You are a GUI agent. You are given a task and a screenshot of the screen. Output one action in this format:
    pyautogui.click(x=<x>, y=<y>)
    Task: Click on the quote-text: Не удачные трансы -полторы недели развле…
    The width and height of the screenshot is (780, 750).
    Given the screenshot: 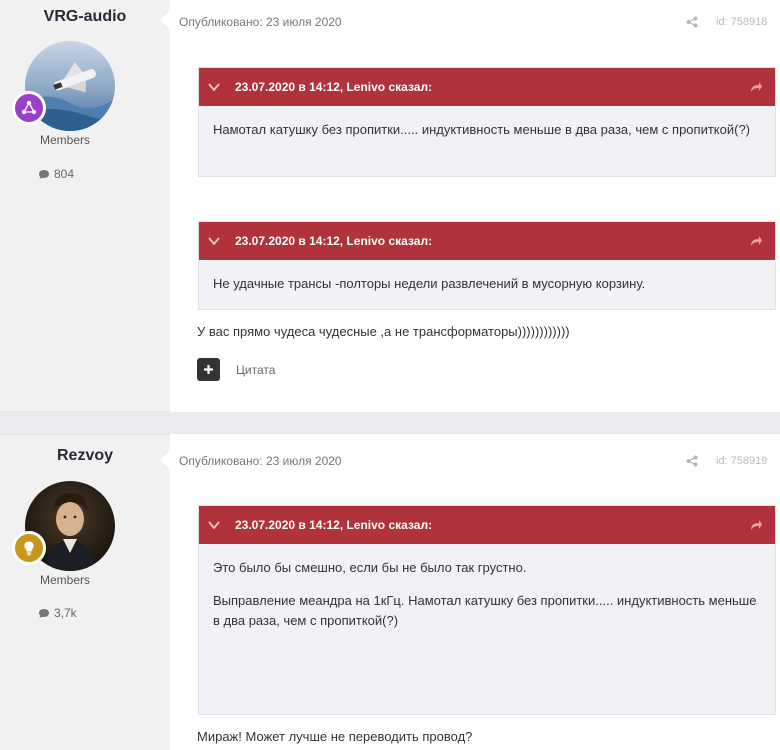 What is the action you would take?
    pyautogui.click(x=429, y=283)
    